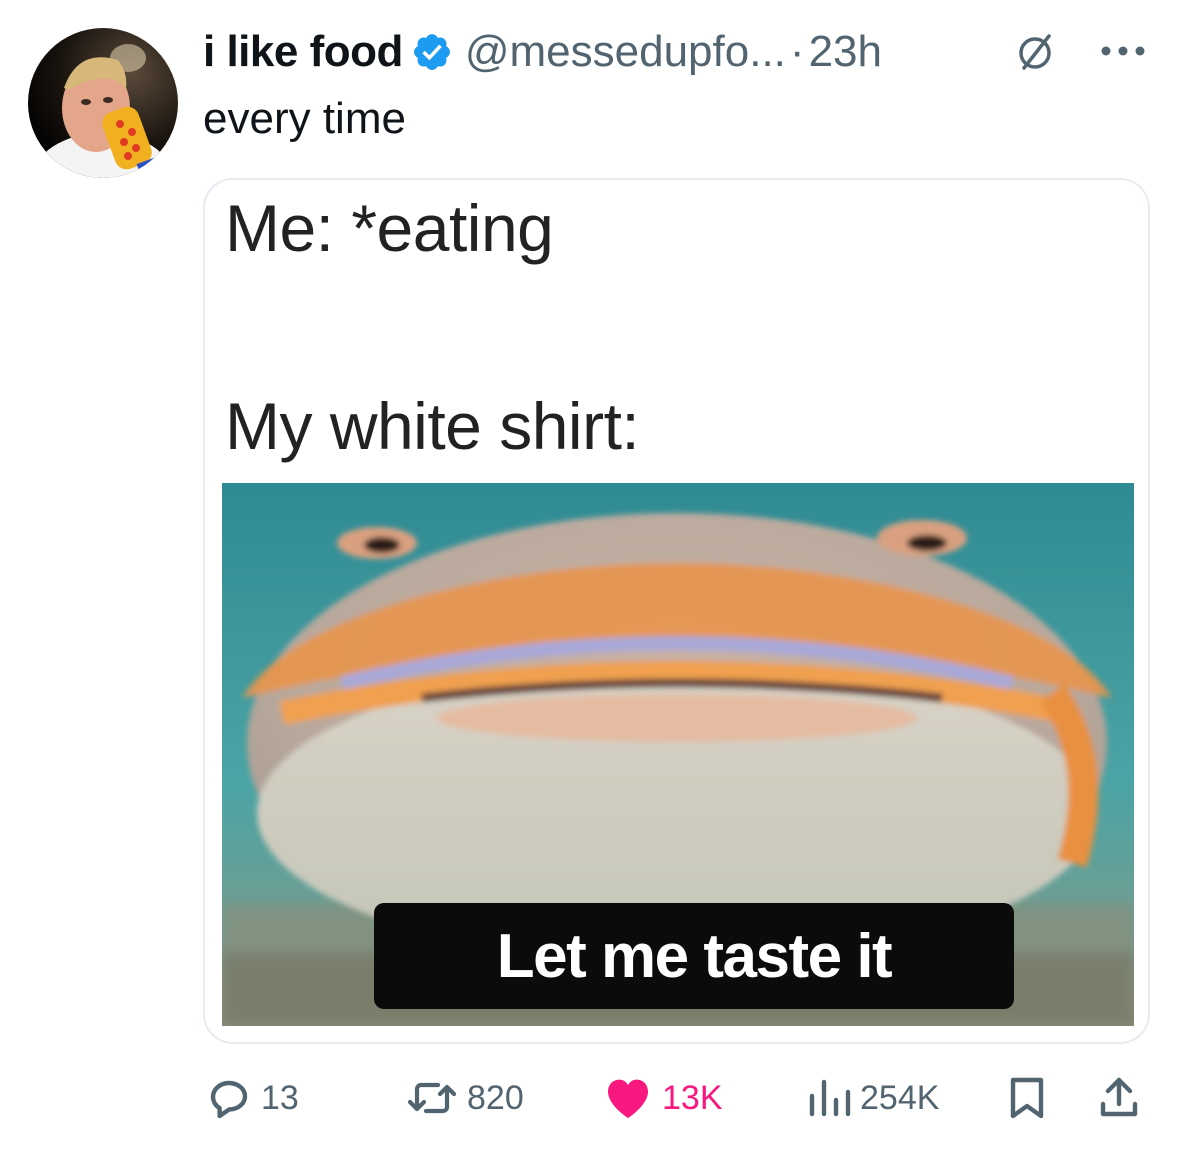  I want to click on verified-badge-icon, so click(432, 52).